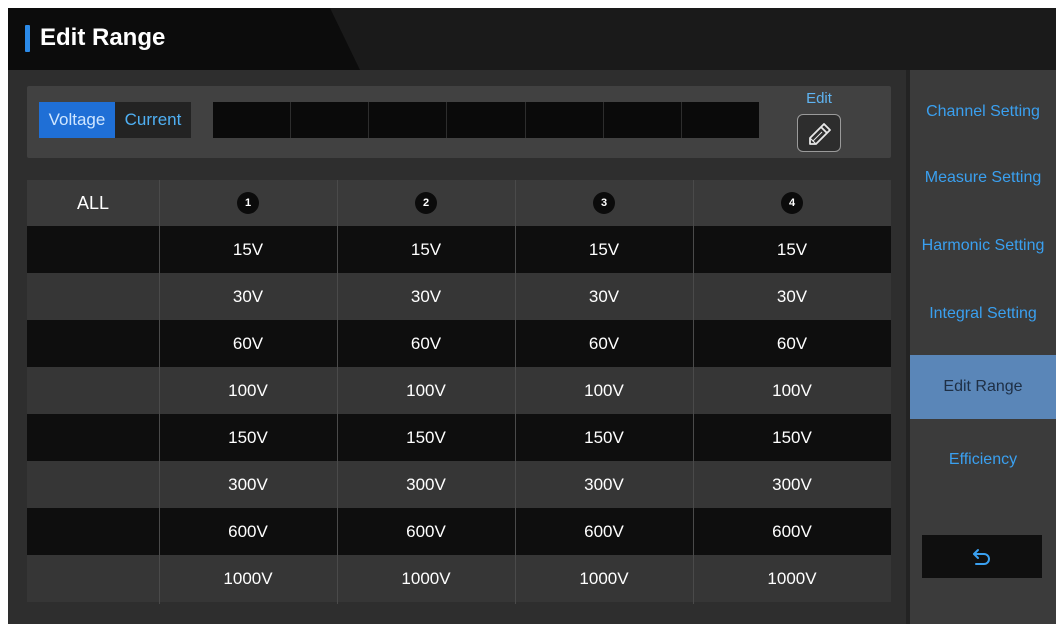  I want to click on sidebar-item-edit-range: Edit Range, so click(983, 387).